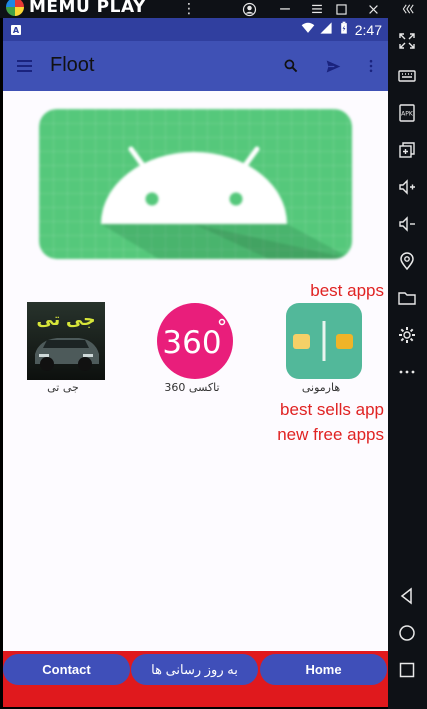  What do you see at coordinates (191, 343) in the screenshot?
I see `taxi-360-icon-text: 360` at bounding box center [191, 343].